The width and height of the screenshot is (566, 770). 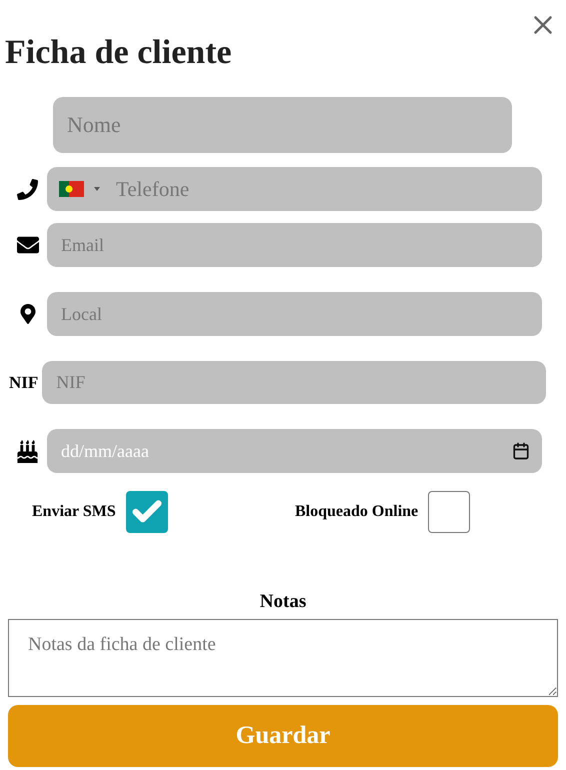 I want to click on text-input: Email, so click(x=294, y=245).